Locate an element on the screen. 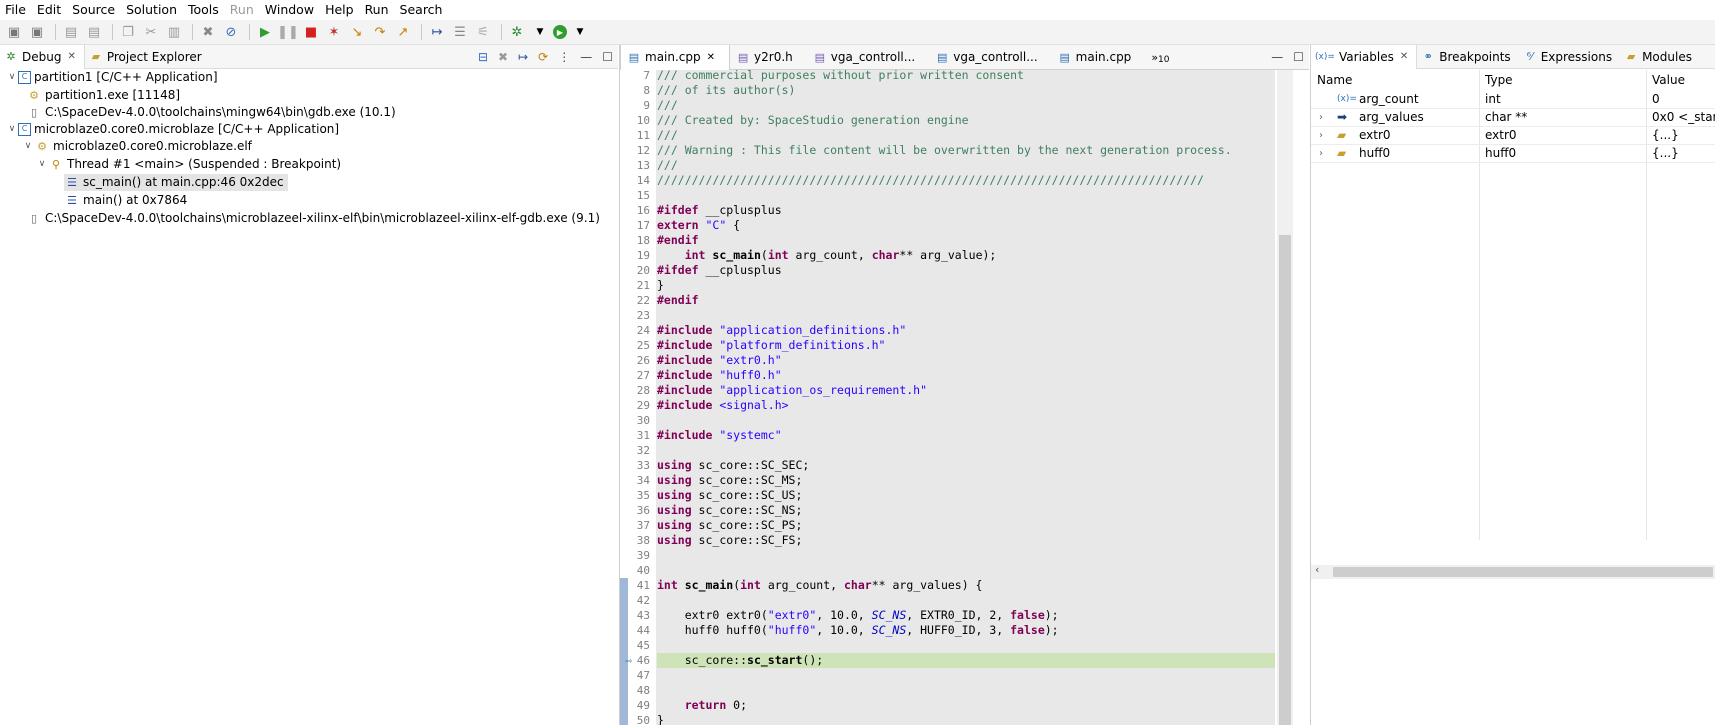 This screenshot has width=1715, height=725. suspend-icon: ❚❚ is located at coordinates (288, 32).